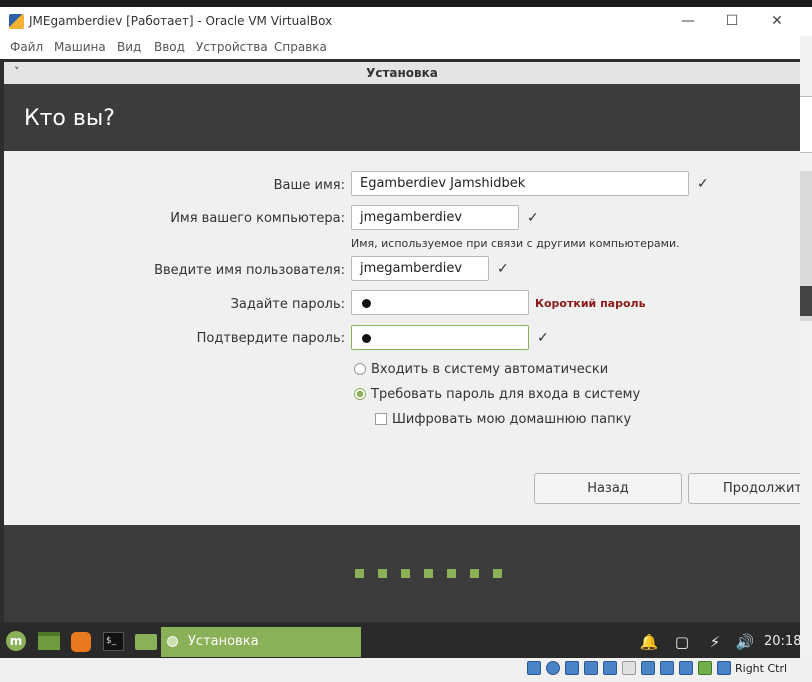 The image size is (812, 682). What do you see at coordinates (232, 47) in the screenshot?
I see `menu-devices: Устройства` at bounding box center [232, 47].